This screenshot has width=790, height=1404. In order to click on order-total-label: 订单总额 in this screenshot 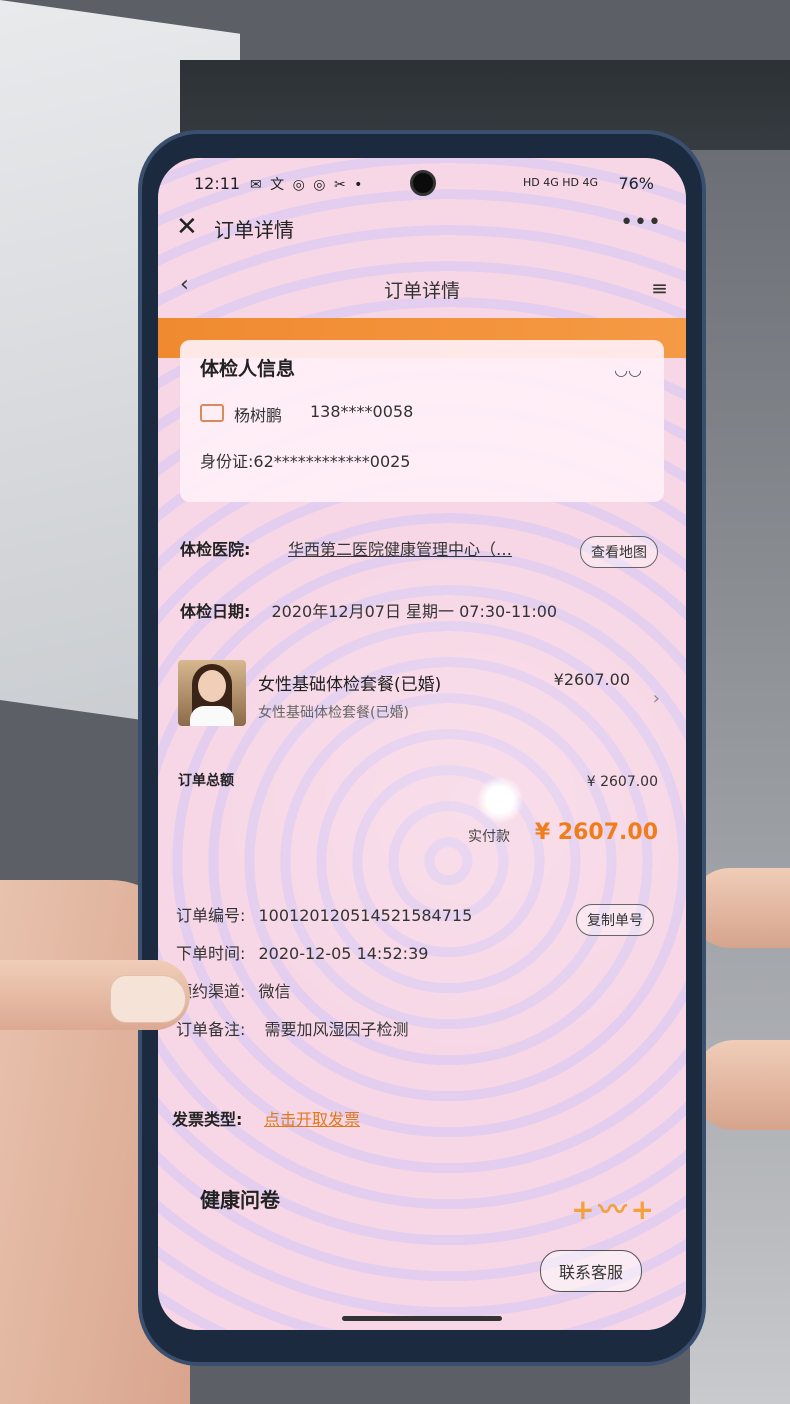, I will do `click(206, 781)`.